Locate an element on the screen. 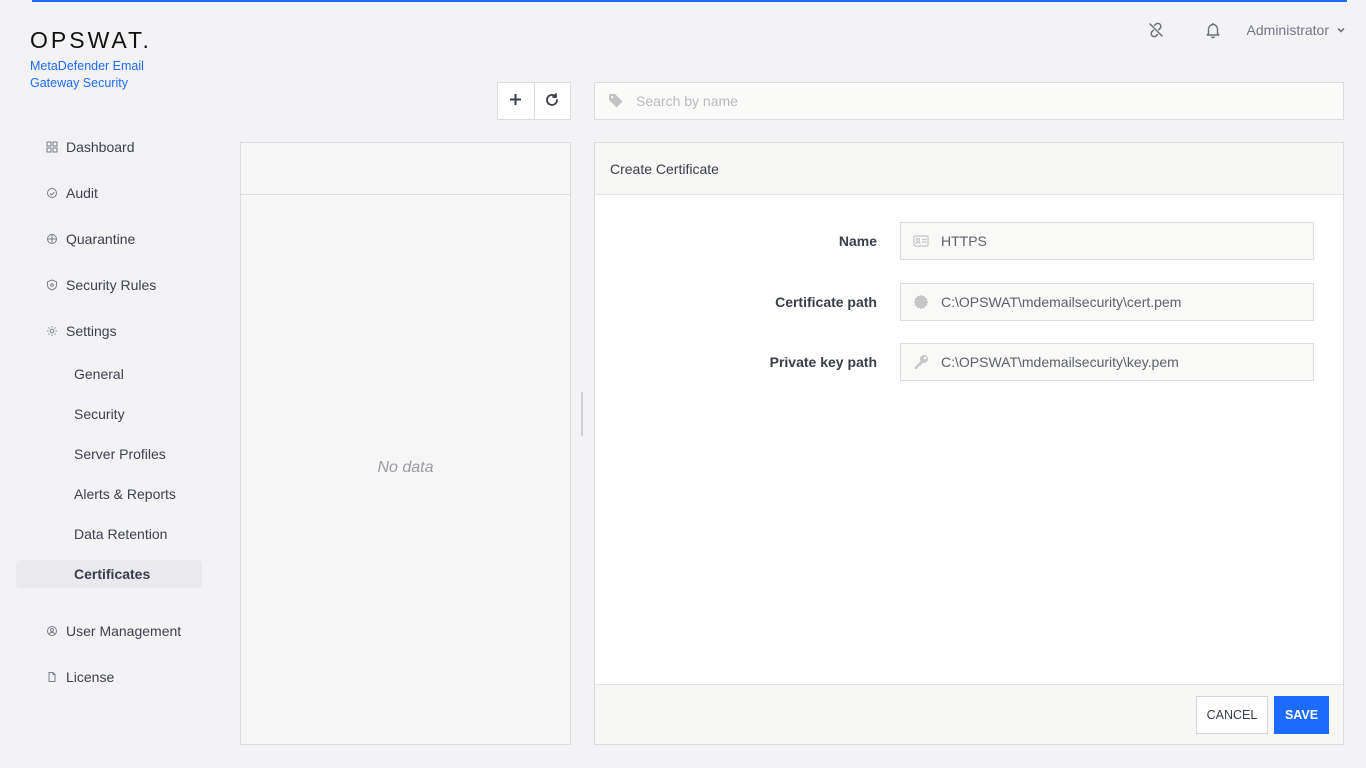 The height and width of the screenshot is (768, 1366). refresh-button is located at coordinates (552, 101).